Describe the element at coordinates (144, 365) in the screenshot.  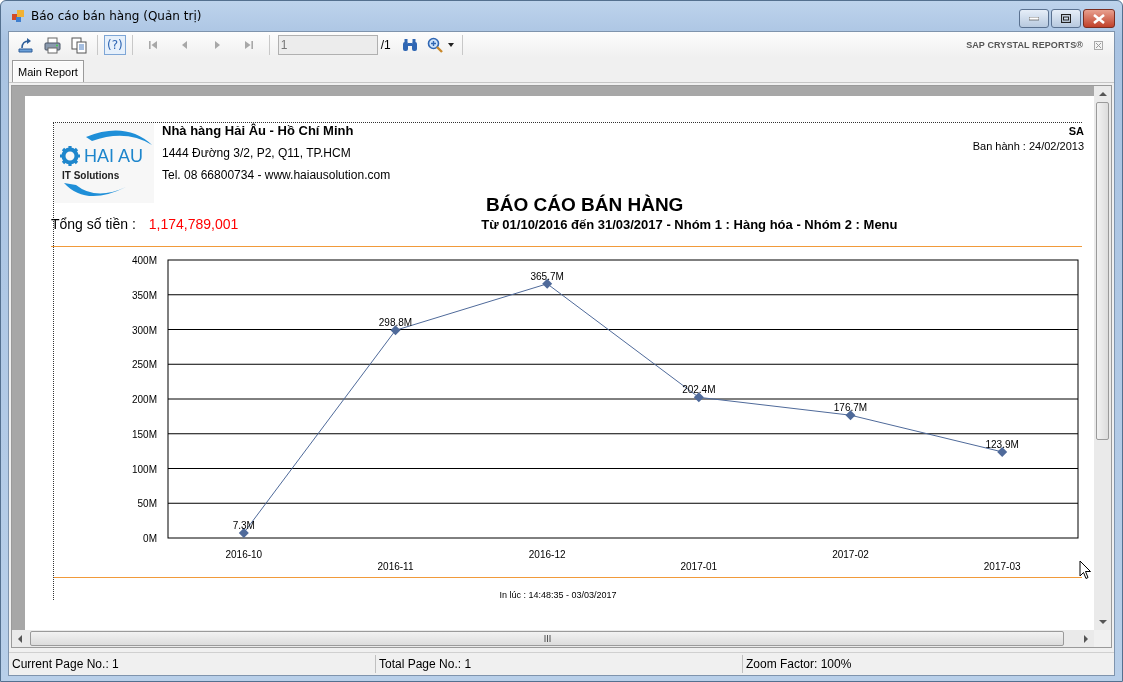
I see `y-axis-label: 250M` at that location.